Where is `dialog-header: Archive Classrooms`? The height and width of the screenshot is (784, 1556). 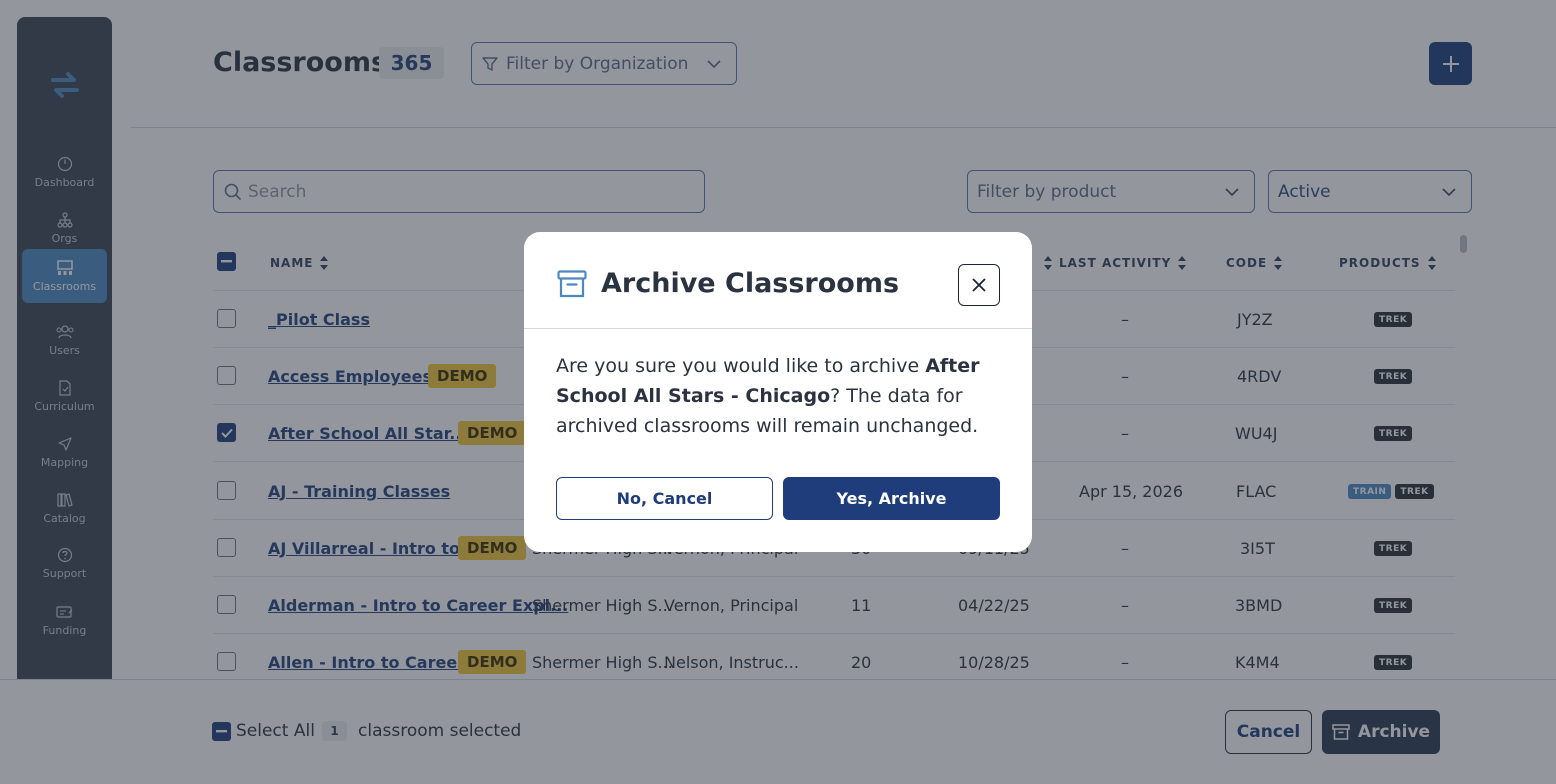
dialog-header: Archive Classrooms is located at coordinates (778, 280).